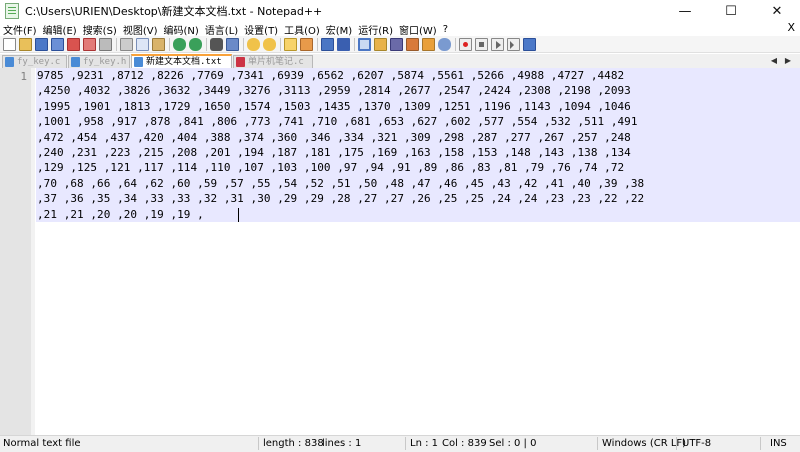  I want to click on copy-icon, so click(142, 44).